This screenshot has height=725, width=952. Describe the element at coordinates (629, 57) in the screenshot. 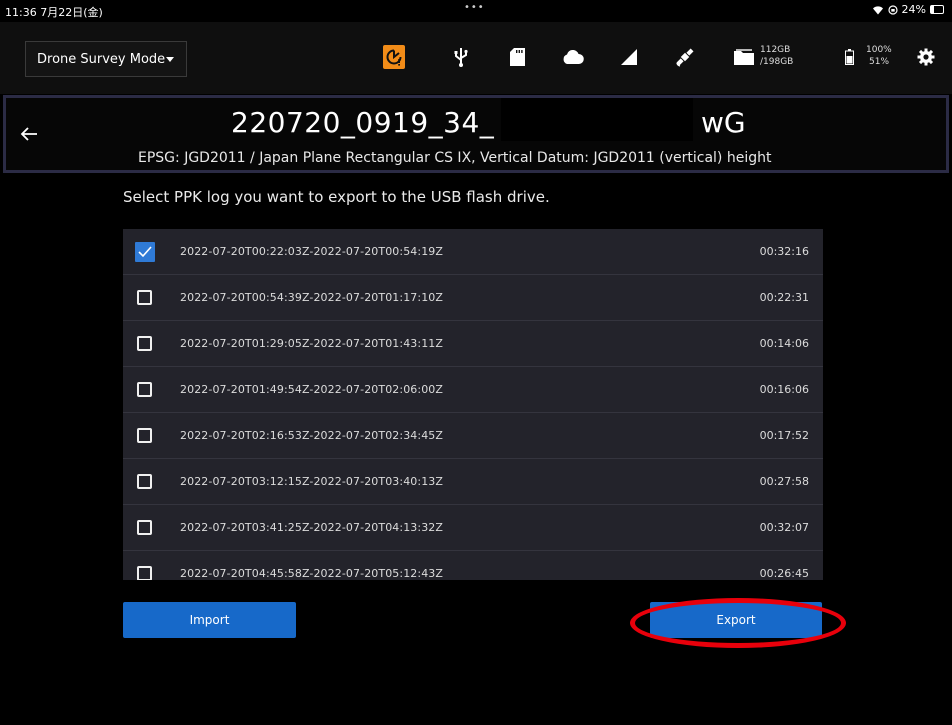

I see `signal-icon` at that location.